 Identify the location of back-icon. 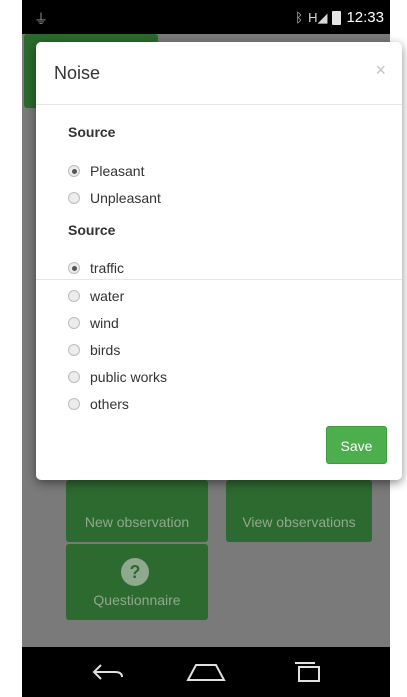
(108, 672).